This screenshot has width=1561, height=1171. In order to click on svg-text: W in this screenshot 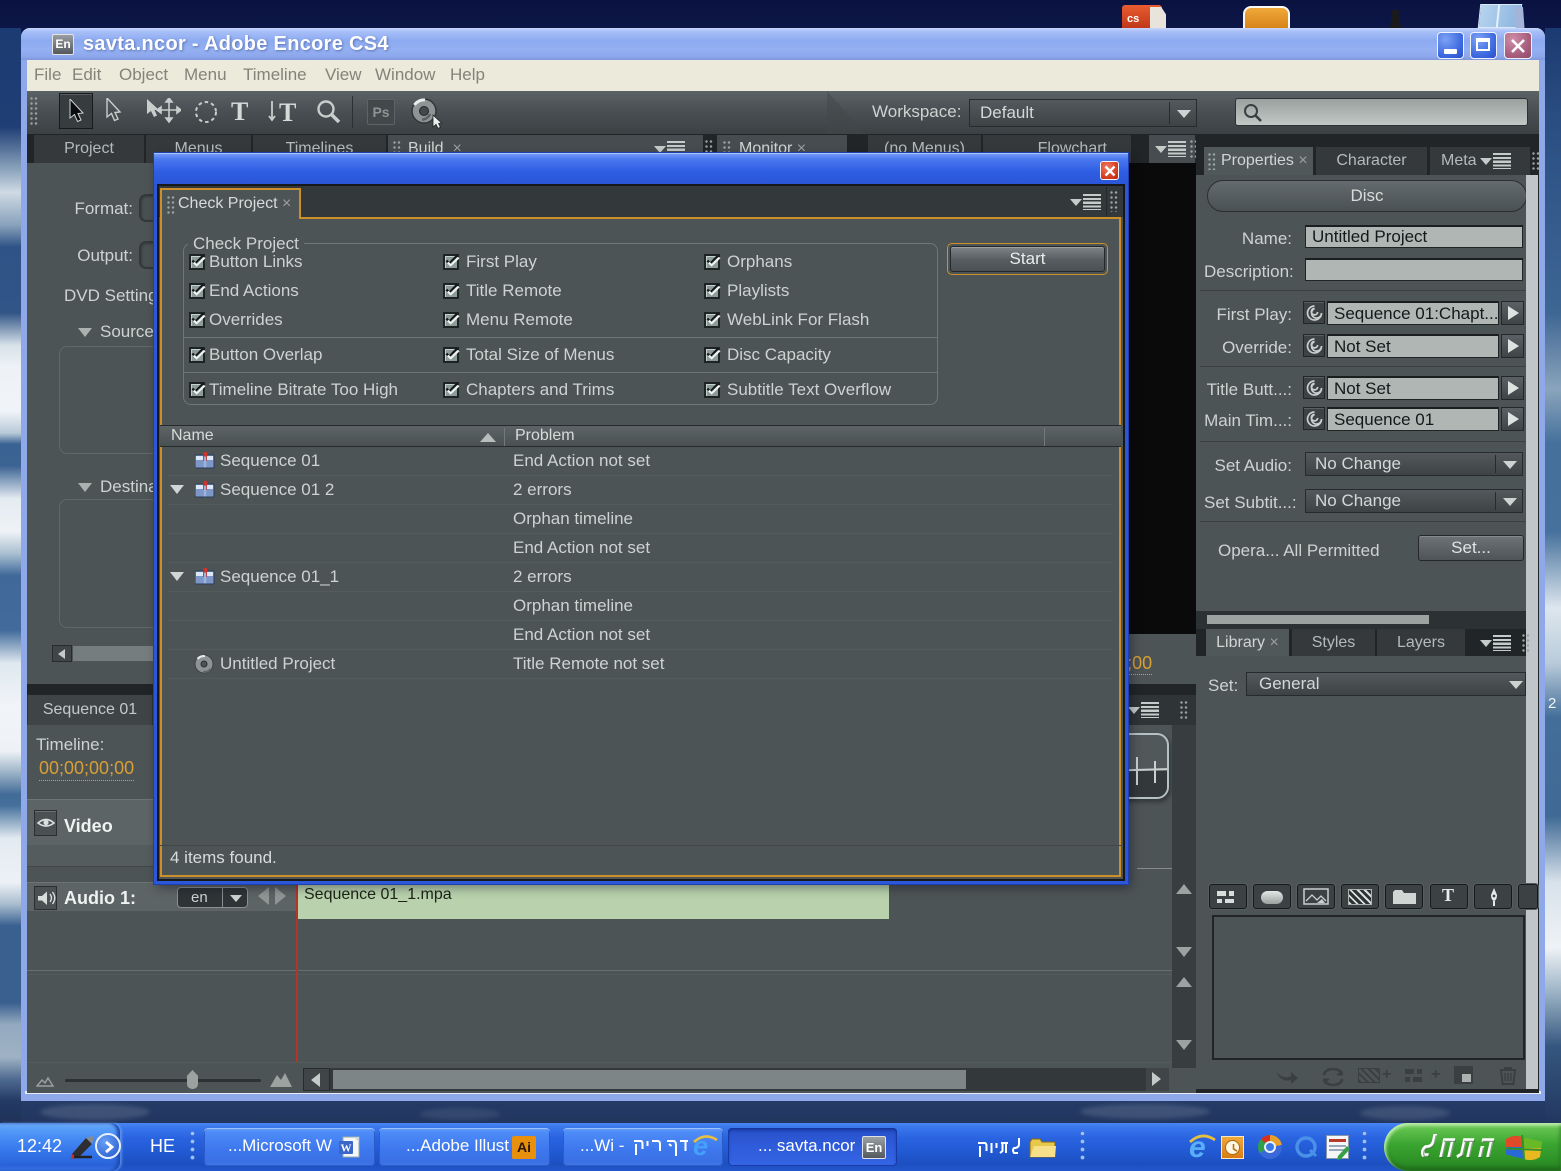, I will do `click(346, 1149)`.